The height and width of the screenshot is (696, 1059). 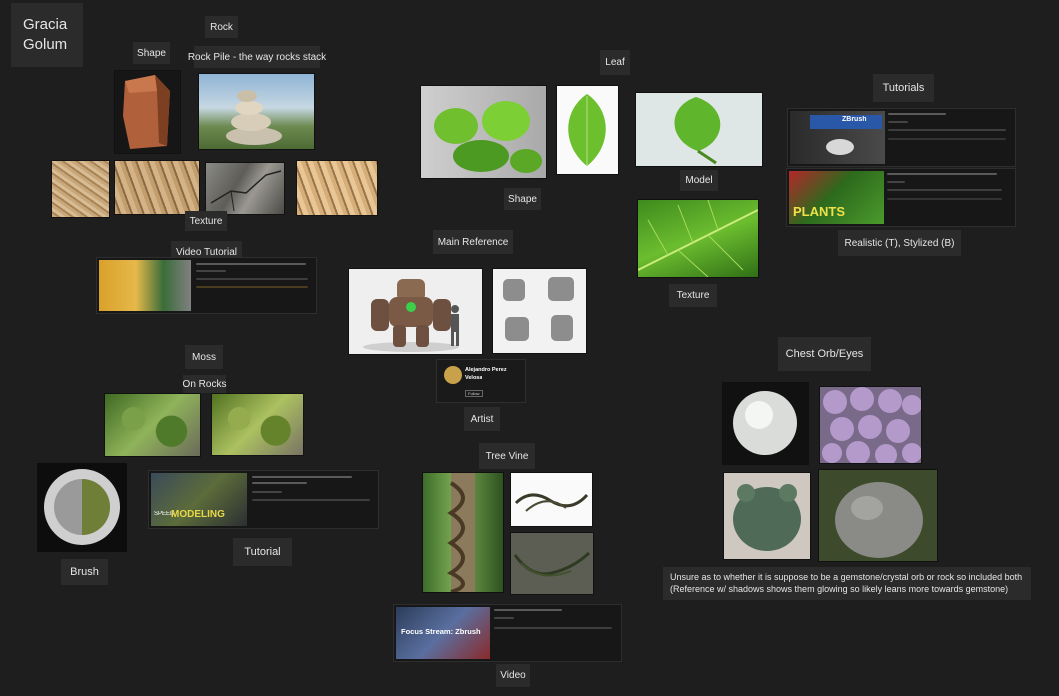 I want to click on thumb-focus-stream: Focus Stream: Zbrush, so click(x=441, y=631).